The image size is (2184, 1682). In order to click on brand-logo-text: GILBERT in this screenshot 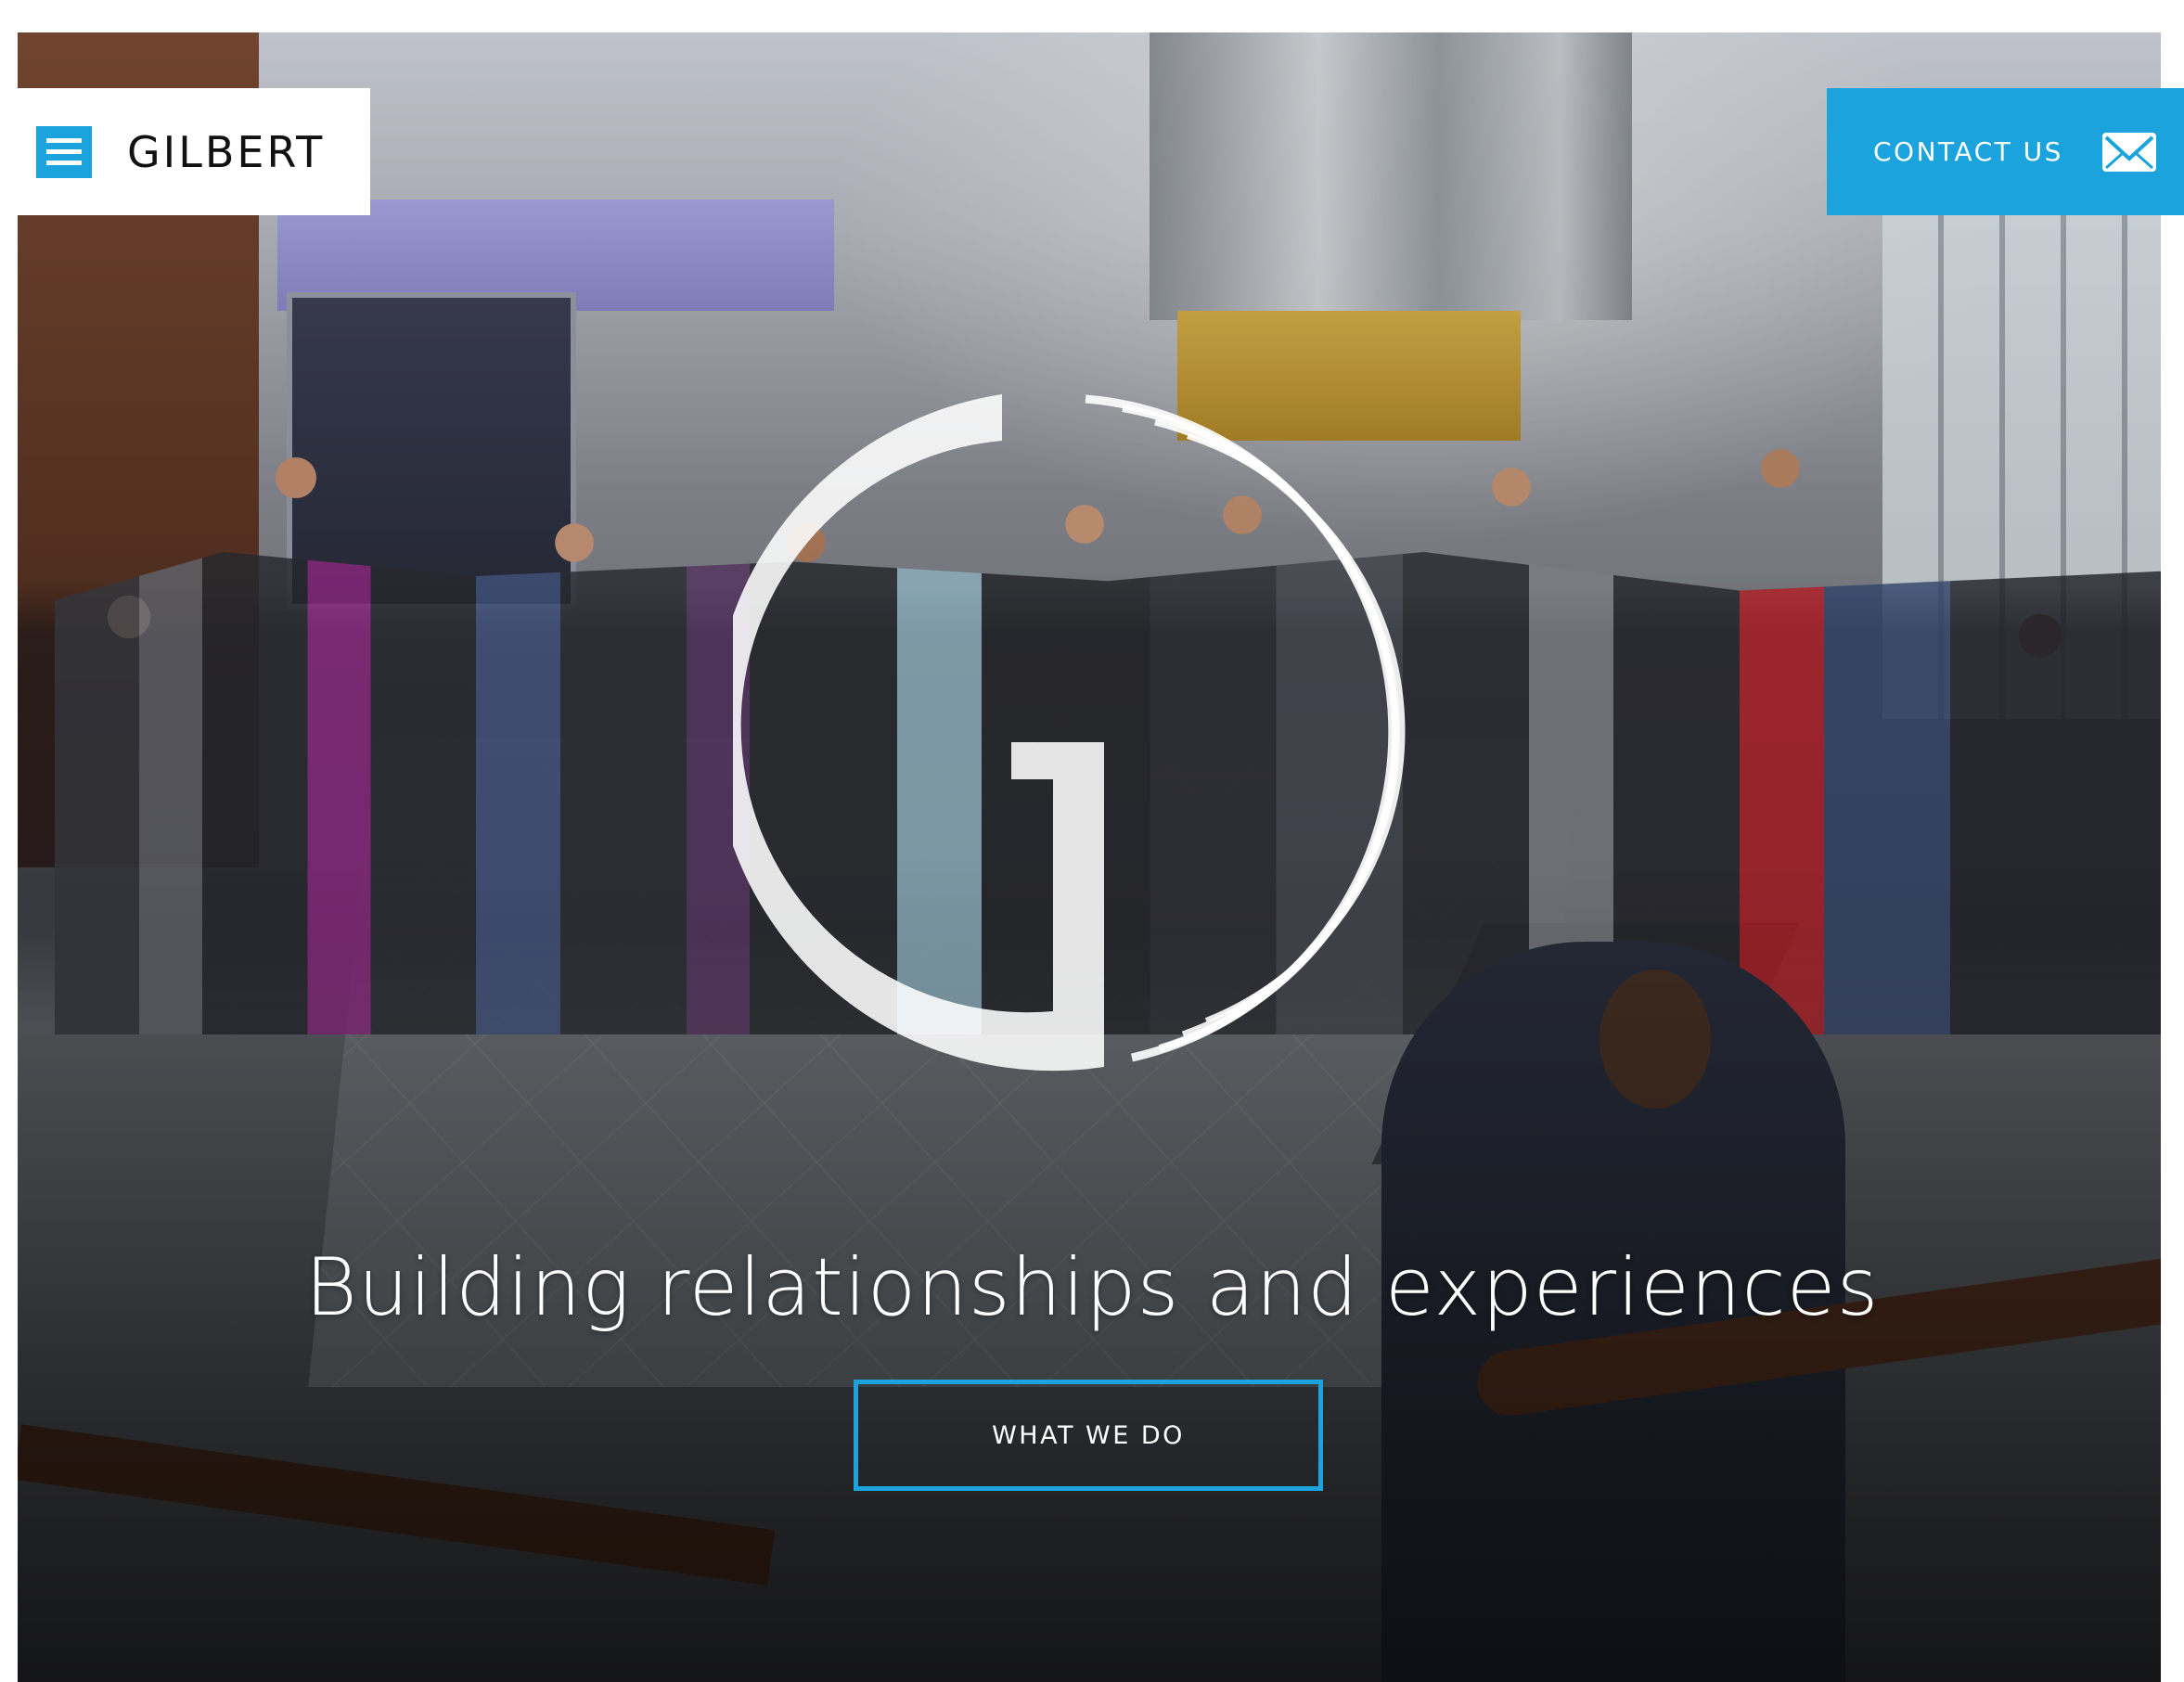, I will do `click(226, 152)`.